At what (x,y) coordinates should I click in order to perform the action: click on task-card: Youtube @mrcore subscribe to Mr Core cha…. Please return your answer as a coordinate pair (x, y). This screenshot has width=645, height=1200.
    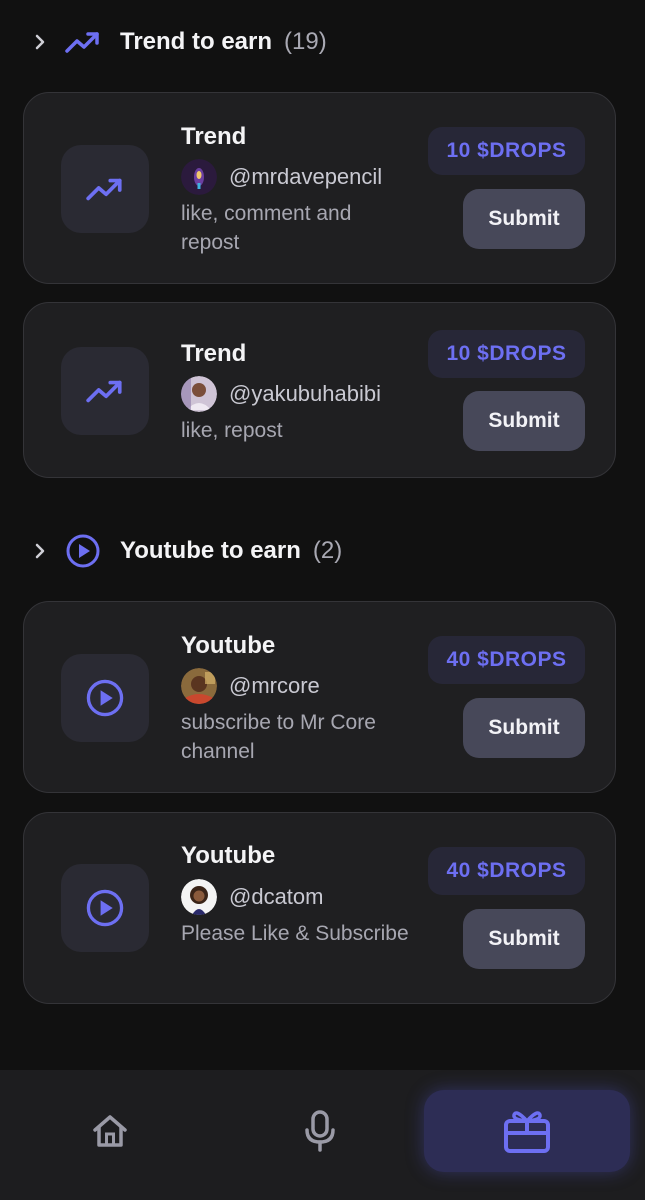
    Looking at the image, I should click on (319, 697).